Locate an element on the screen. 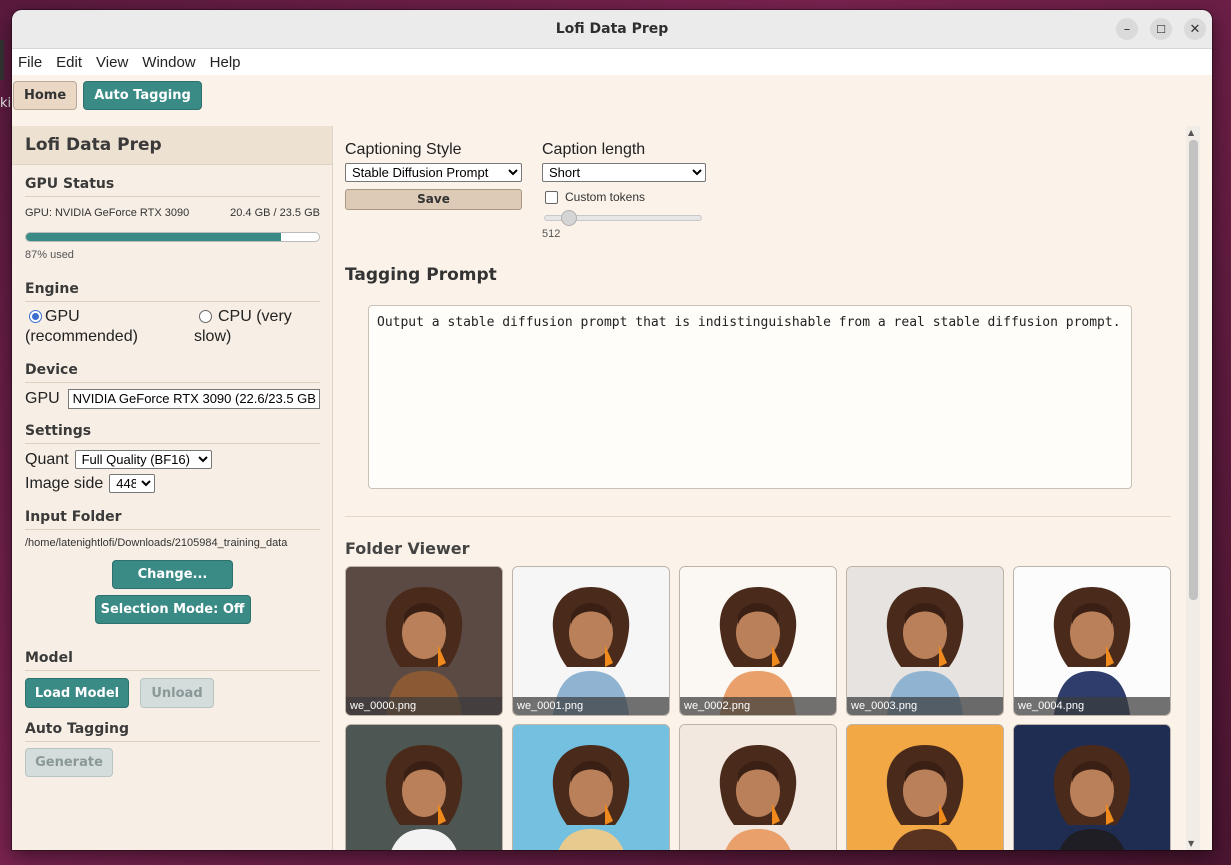 Image resolution: width=1231 pixels, height=865 pixels. cpu-radio is located at coordinates (205, 316).